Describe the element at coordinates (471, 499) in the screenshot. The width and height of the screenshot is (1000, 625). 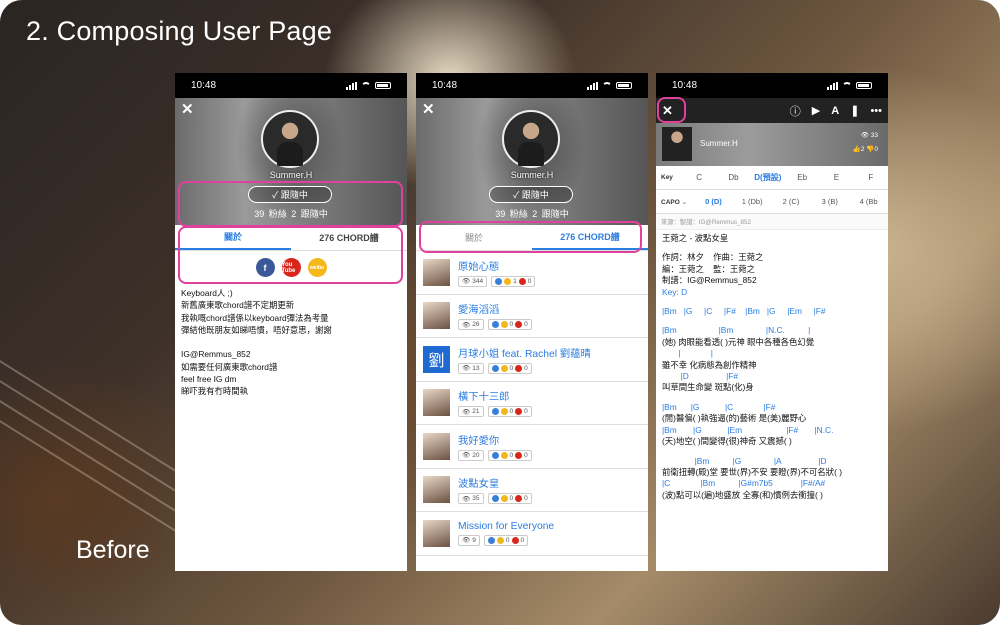
I see `views-badge: 👁 35` at that location.